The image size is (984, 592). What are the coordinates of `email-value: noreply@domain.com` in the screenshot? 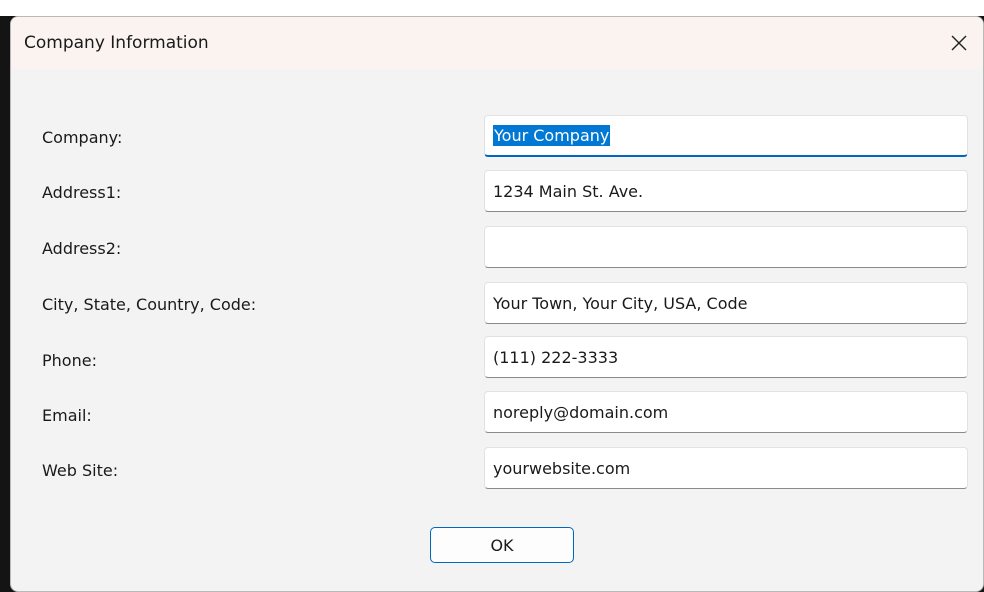 It's located at (581, 412).